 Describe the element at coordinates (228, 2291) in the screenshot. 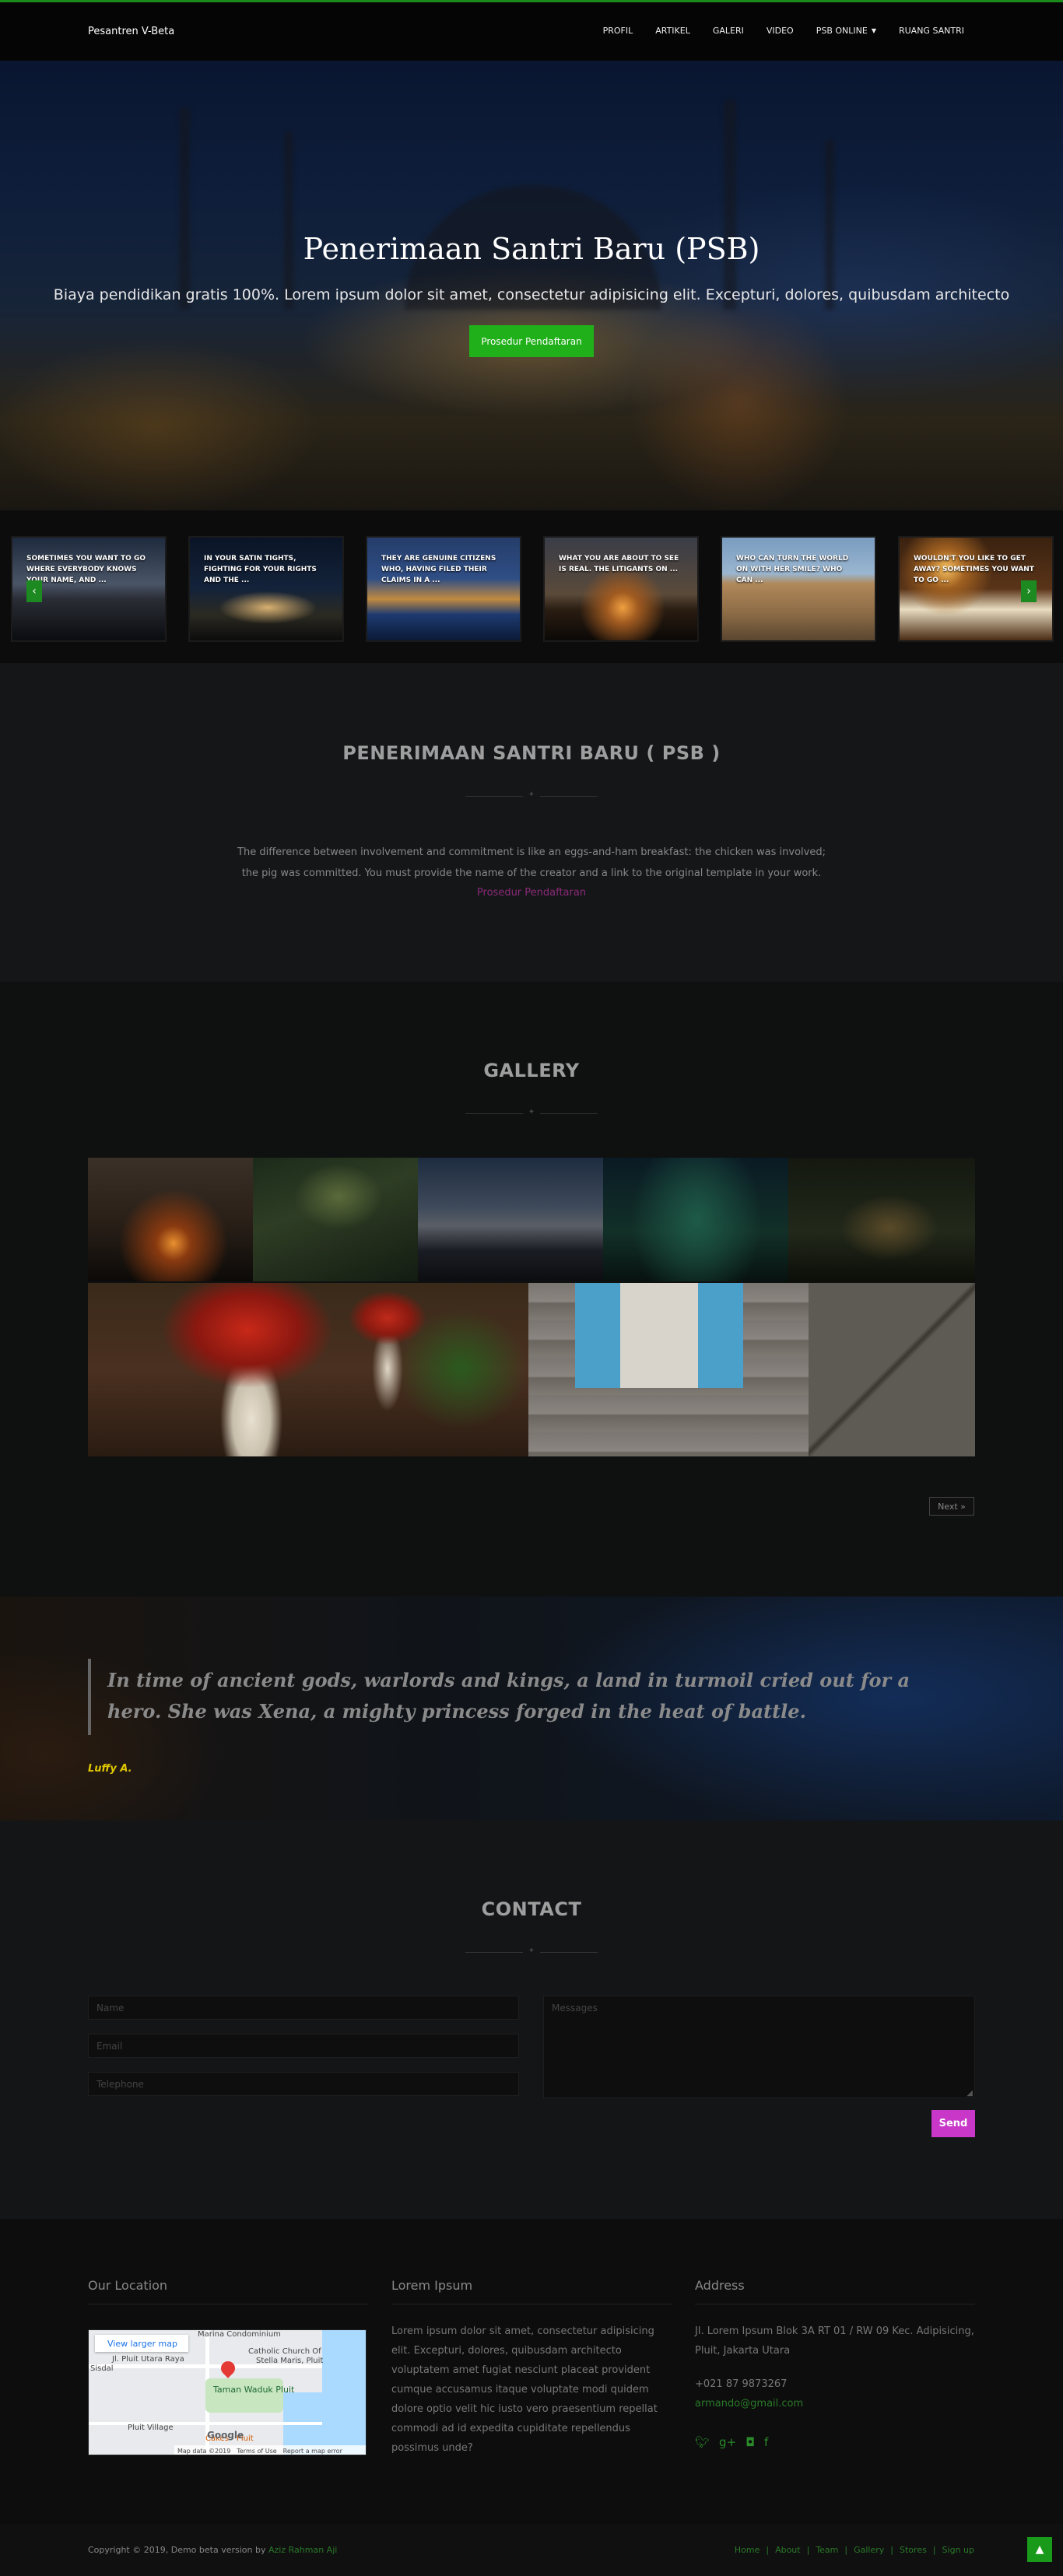

I see `location-heading: Our Location` at that location.